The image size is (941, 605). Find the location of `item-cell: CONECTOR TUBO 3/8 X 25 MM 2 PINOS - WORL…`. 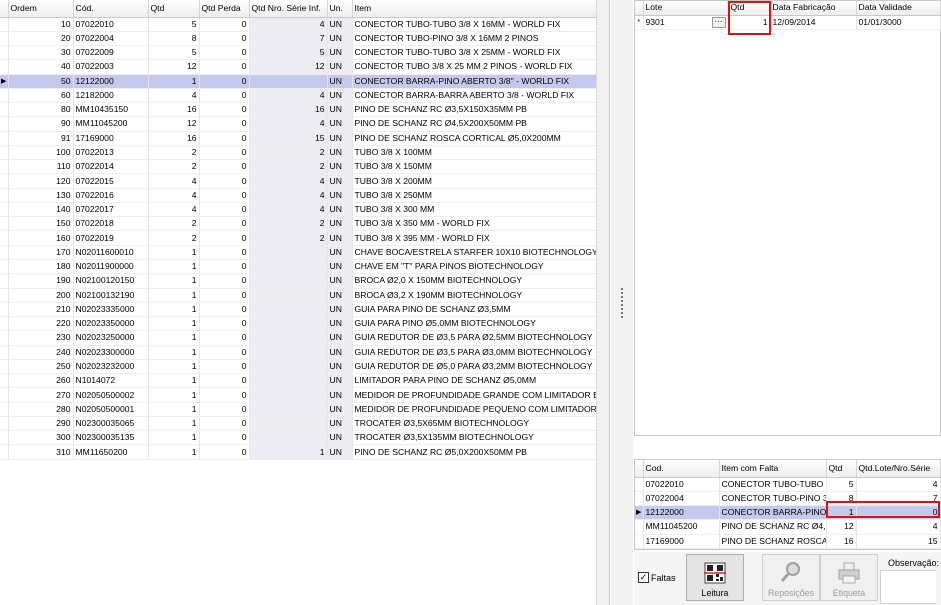

item-cell: CONECTOR TUBO 3/8 X 25 MM 2 PINOS - WORL… is located at coordinates (474, 67).